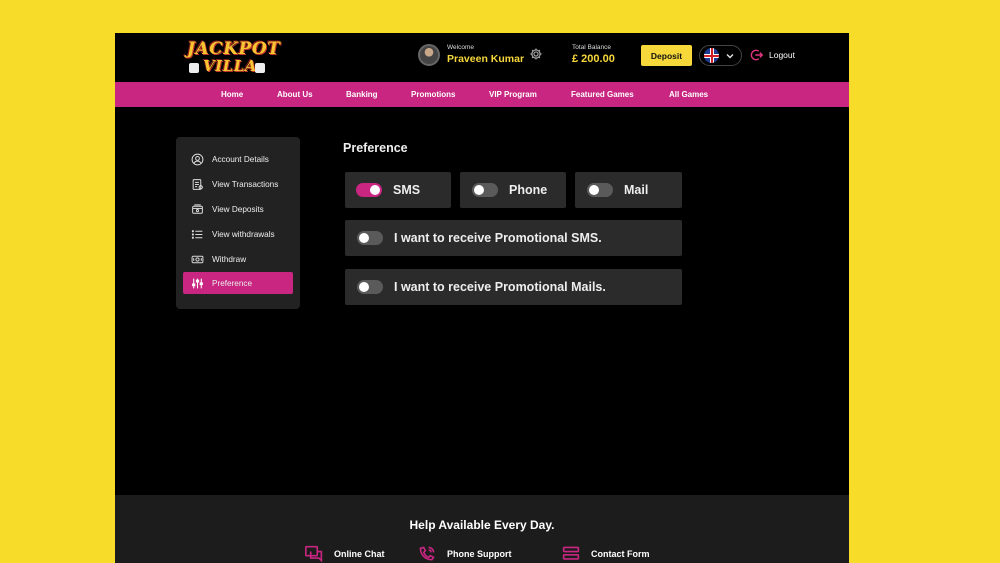 The height and width of the screenshot is (563, 1000). I want to click on channel-mail-card: Mail, so click(628, 190).